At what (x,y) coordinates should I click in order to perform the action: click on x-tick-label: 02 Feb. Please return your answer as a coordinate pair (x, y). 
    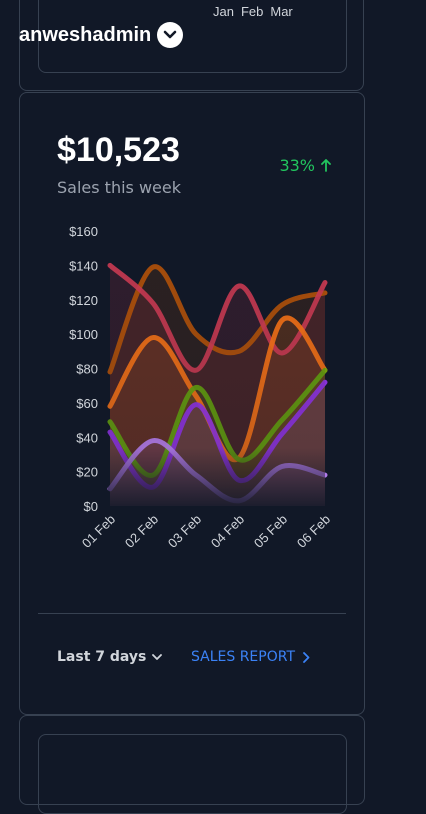
    Looking at the image, I should click on (141, 531).